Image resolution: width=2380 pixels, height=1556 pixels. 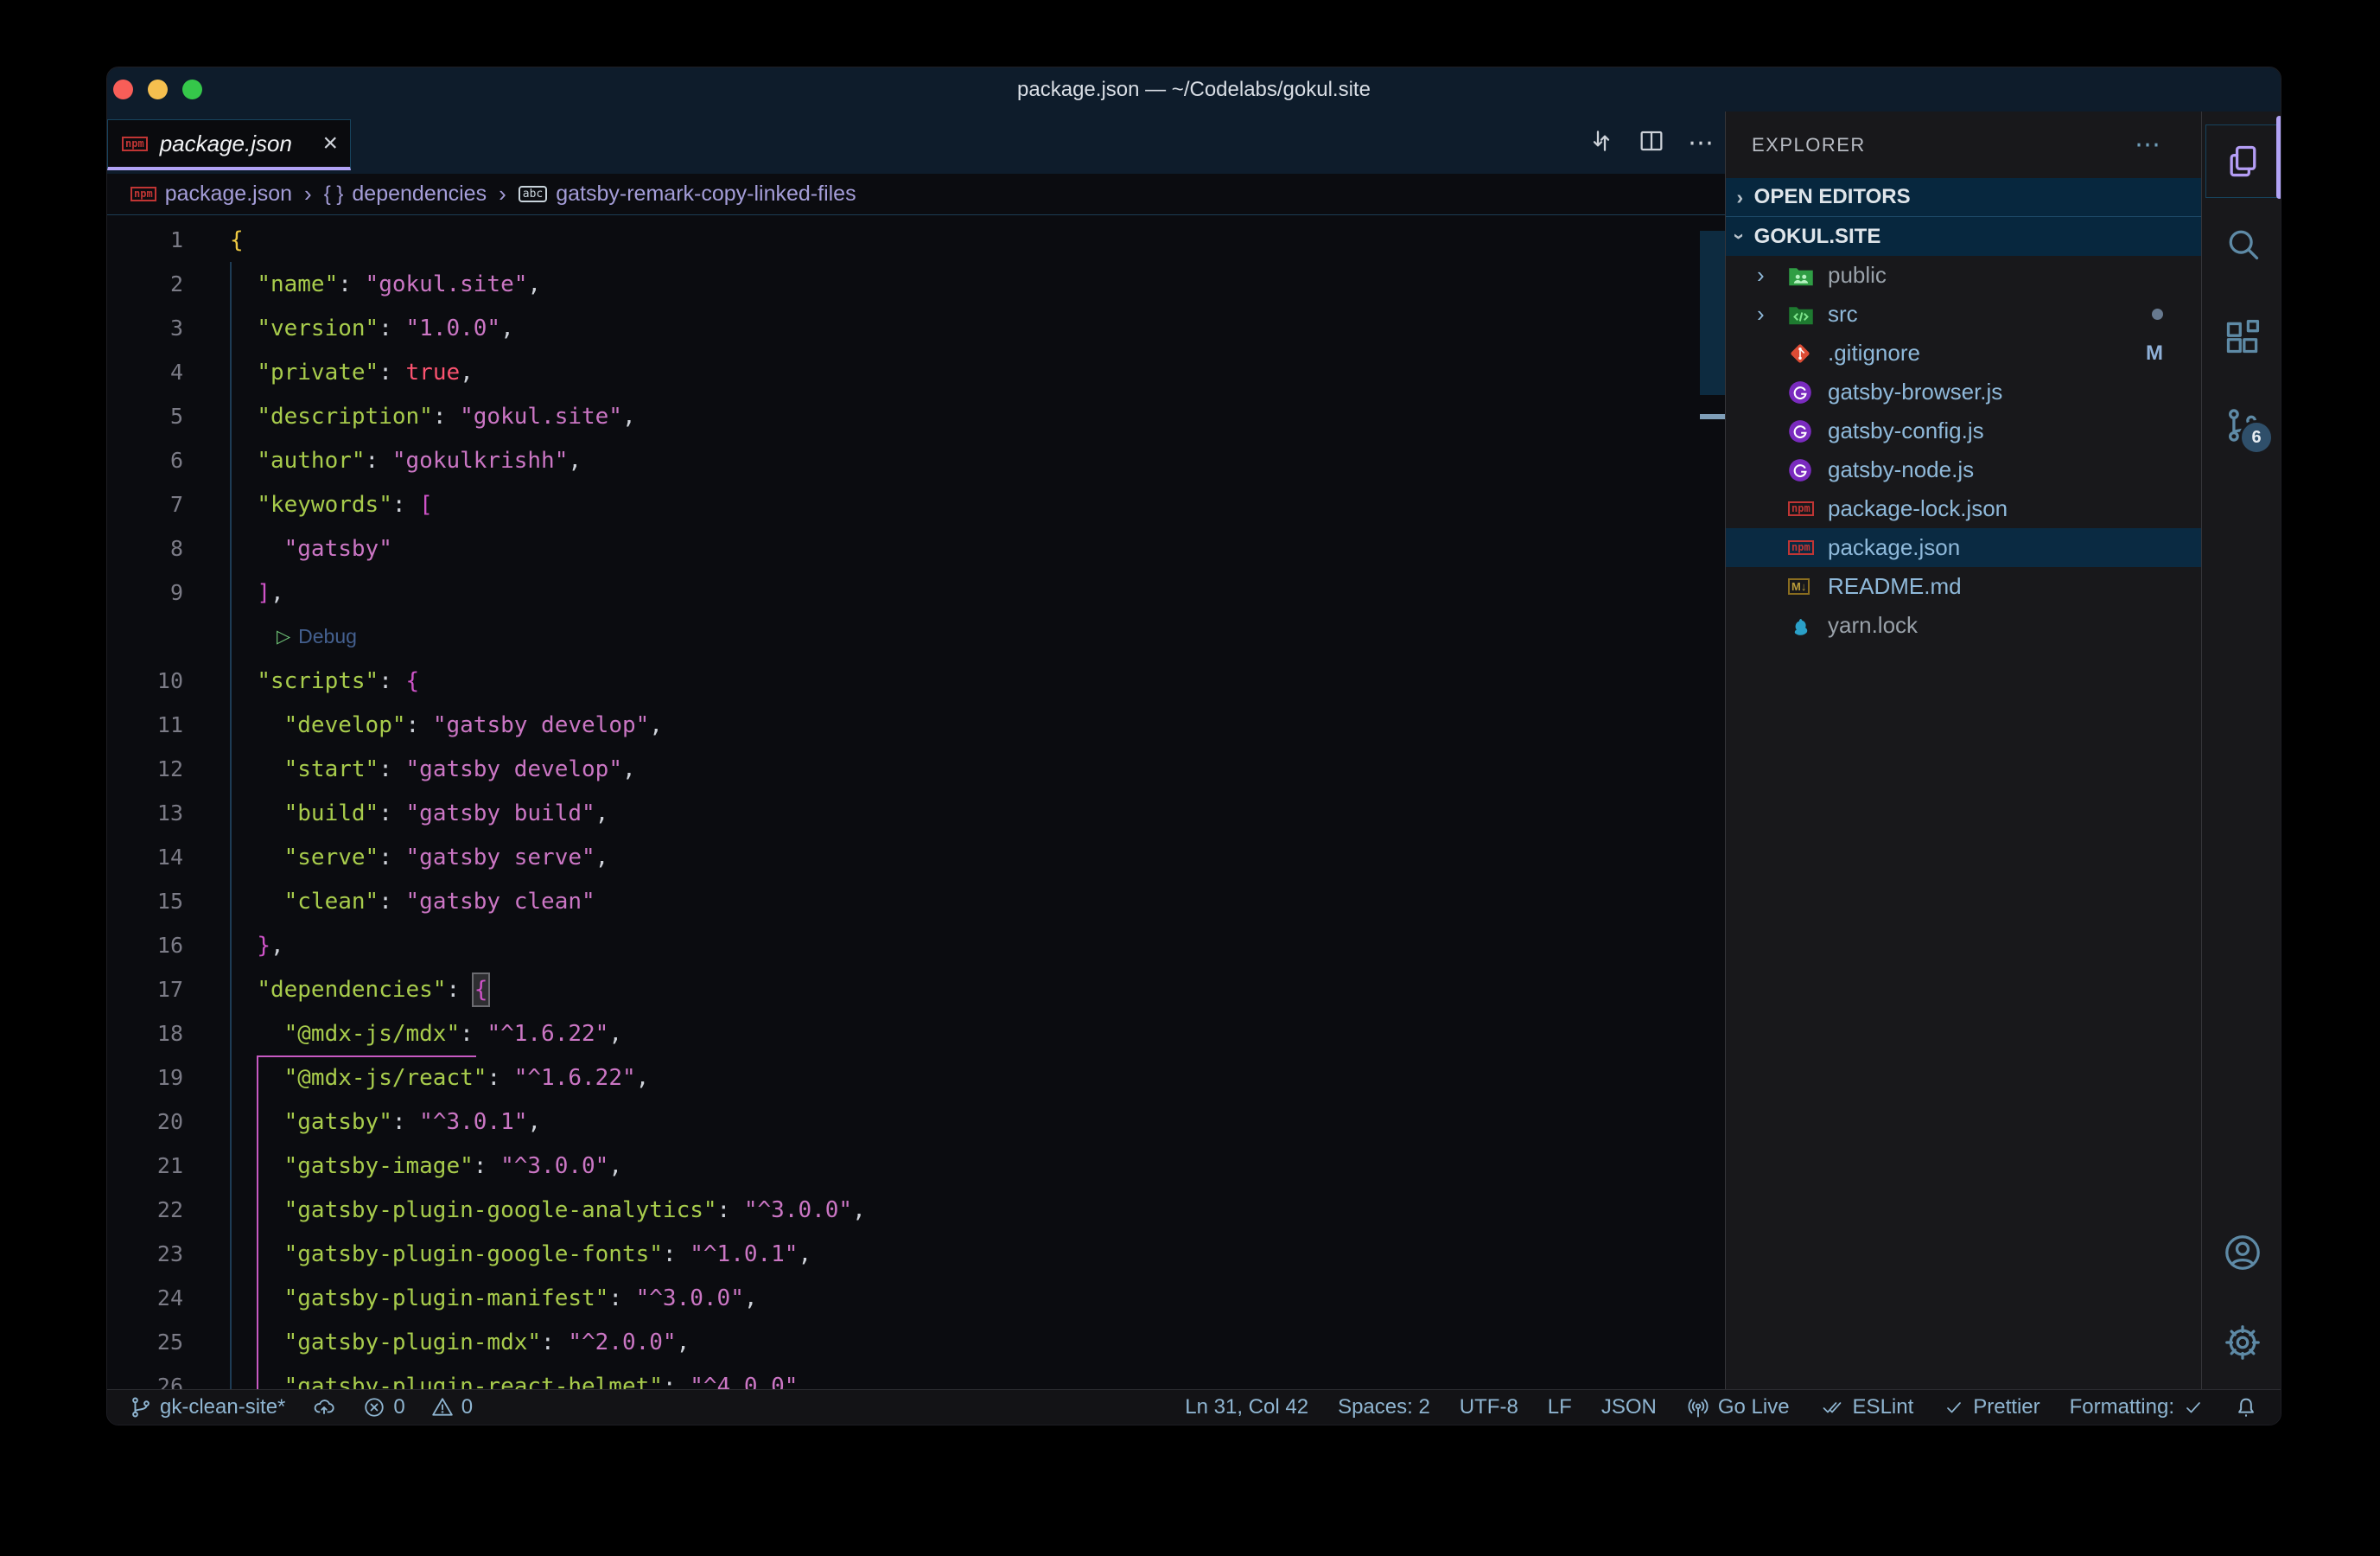 I want to click on code-line: 18 "@mdx-js/mdx": "^1.6.22",, so click(x=916, y=1033).